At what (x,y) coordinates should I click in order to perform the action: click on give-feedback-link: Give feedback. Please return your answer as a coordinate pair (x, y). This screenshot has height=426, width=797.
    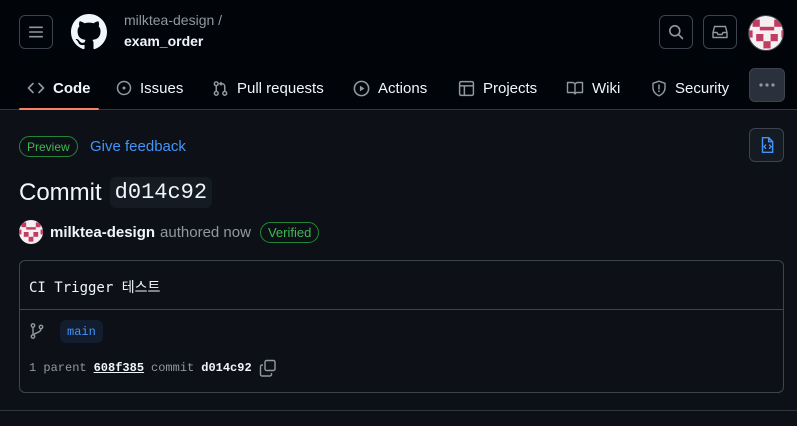
    Looking at the image, I should click on (138, 146).